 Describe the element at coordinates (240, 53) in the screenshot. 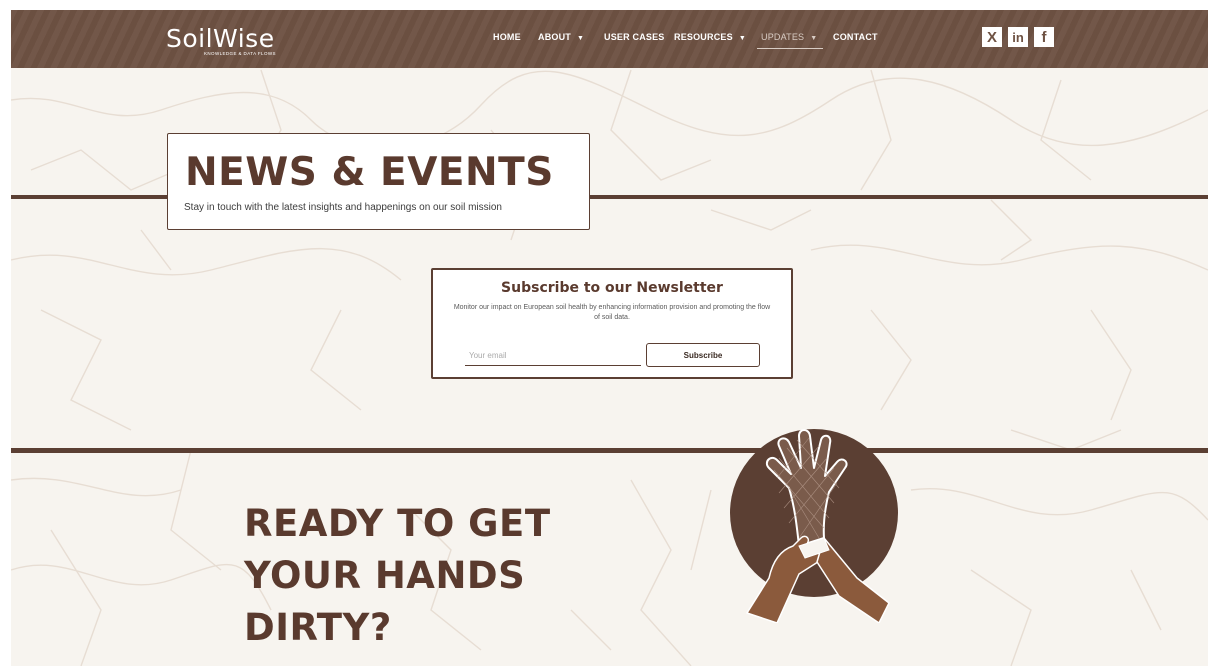

I see `logo-tagline: KNOWLEDGE & DATA FLOWS` at that location.